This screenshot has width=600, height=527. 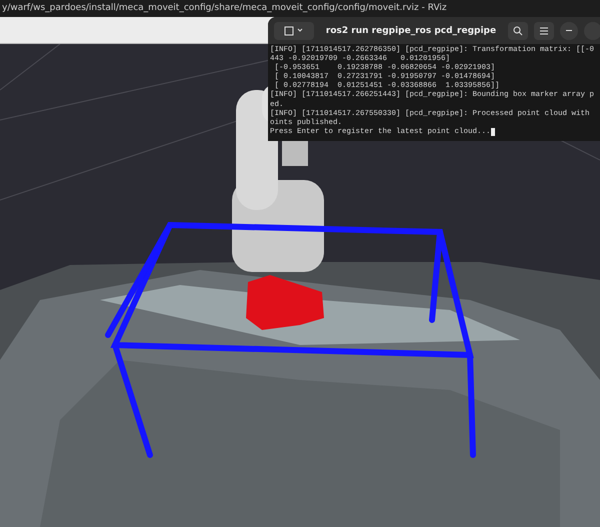 I want to click on search-button, so click(x=518, y=31).